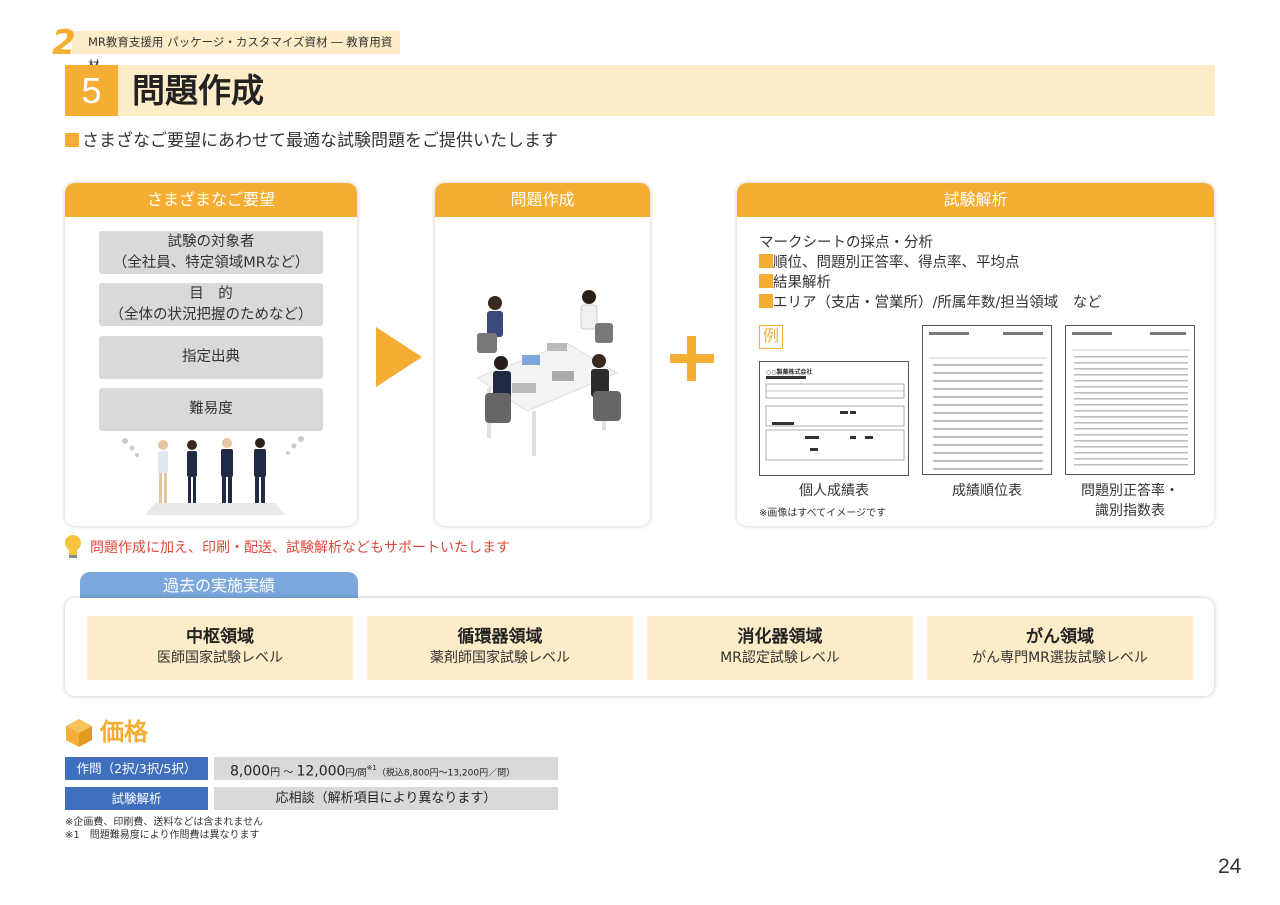  Describe the element at coordinates (930, 303) in the screenshot. I see `analysis-line: エリア（支店・営業所）/所属年数/担当領域 など` at that location.